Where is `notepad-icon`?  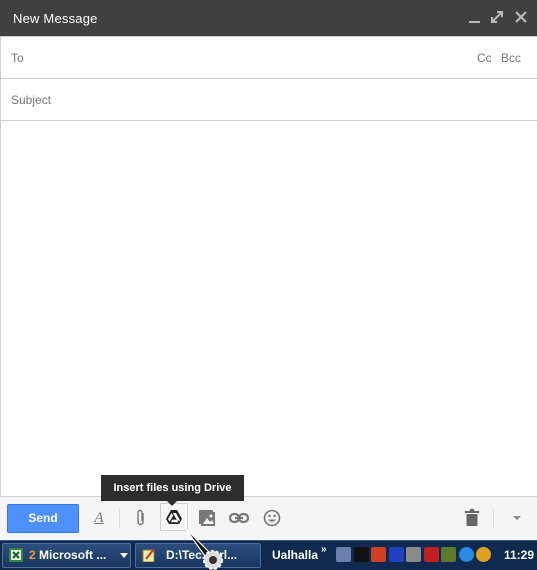 notepad-icon is located at coordinates (148, 555).